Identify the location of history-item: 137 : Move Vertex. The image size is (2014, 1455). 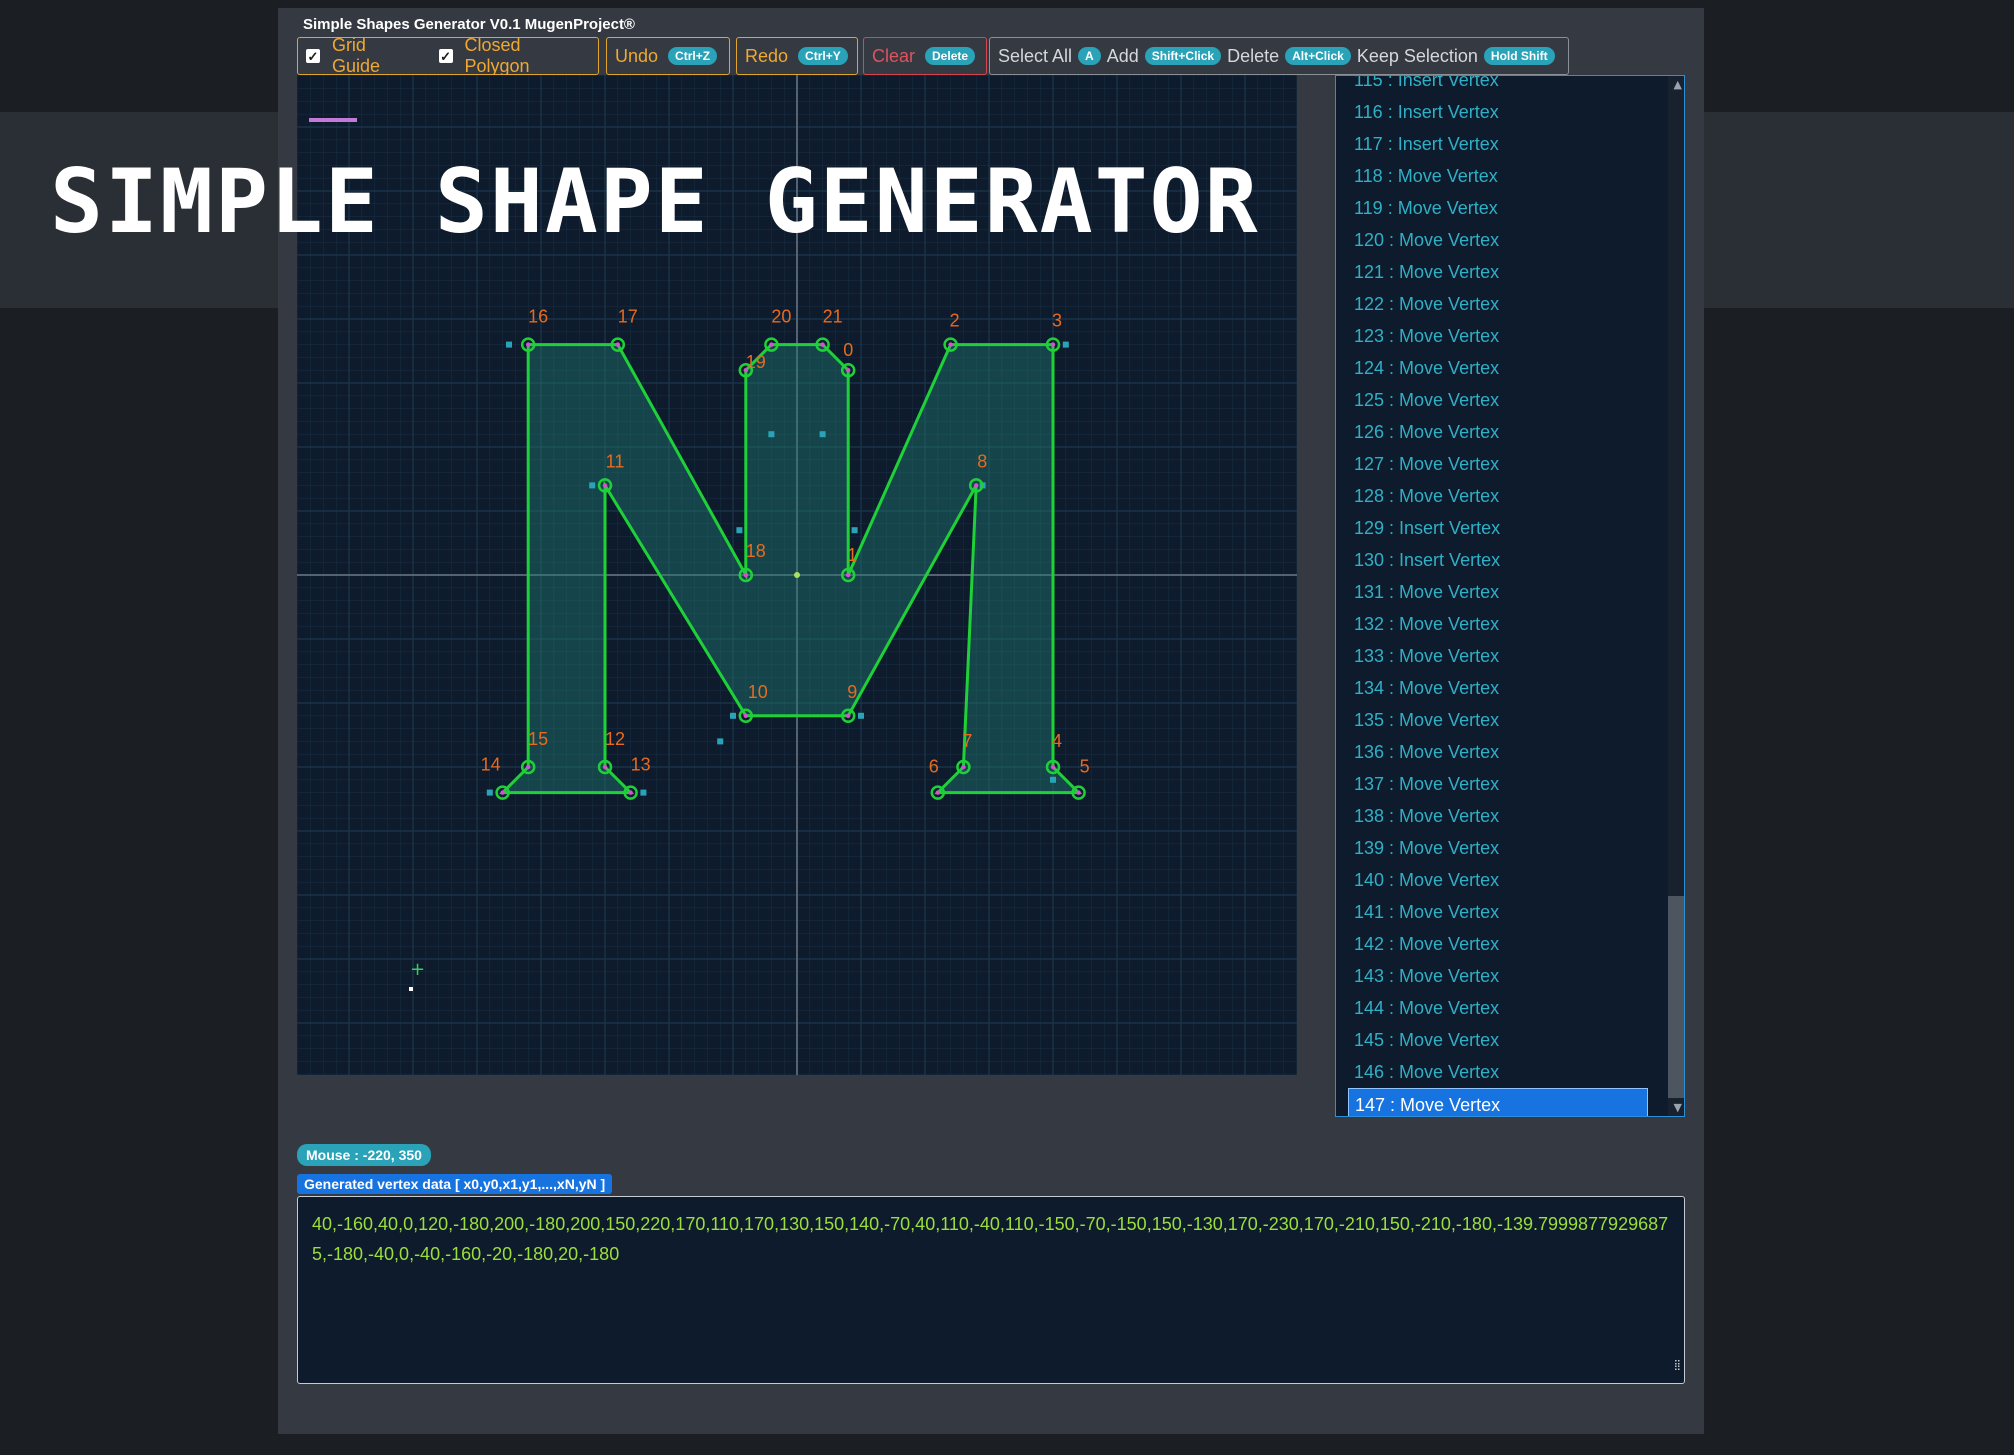
(1498, 784).